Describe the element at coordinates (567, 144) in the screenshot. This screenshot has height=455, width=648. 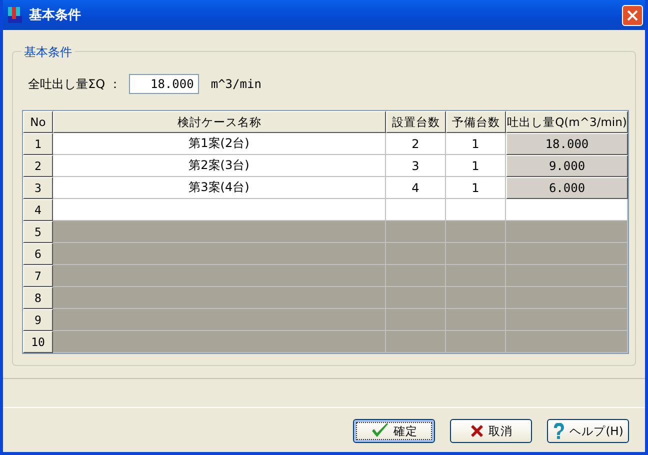
I see `flow-cell: 18.000` at that location.